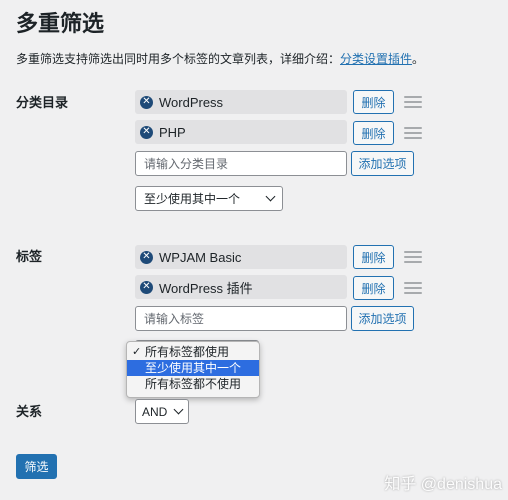 The image size is (508, 500). I want to click on select-value: 至少使用其中一个, so click(192, 199).